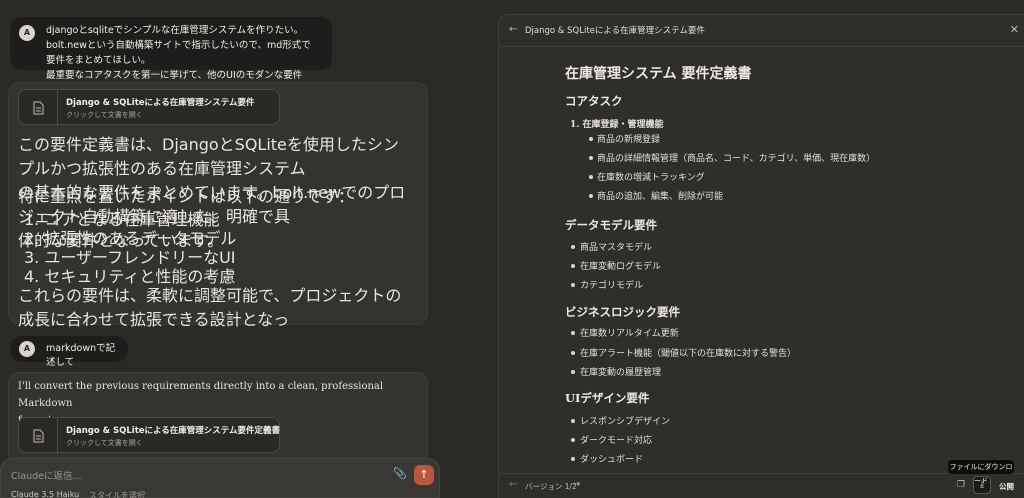 The image size is (1024, 498). I want to click on doc-list-item: 商品の新規登録, so click(629, 140).